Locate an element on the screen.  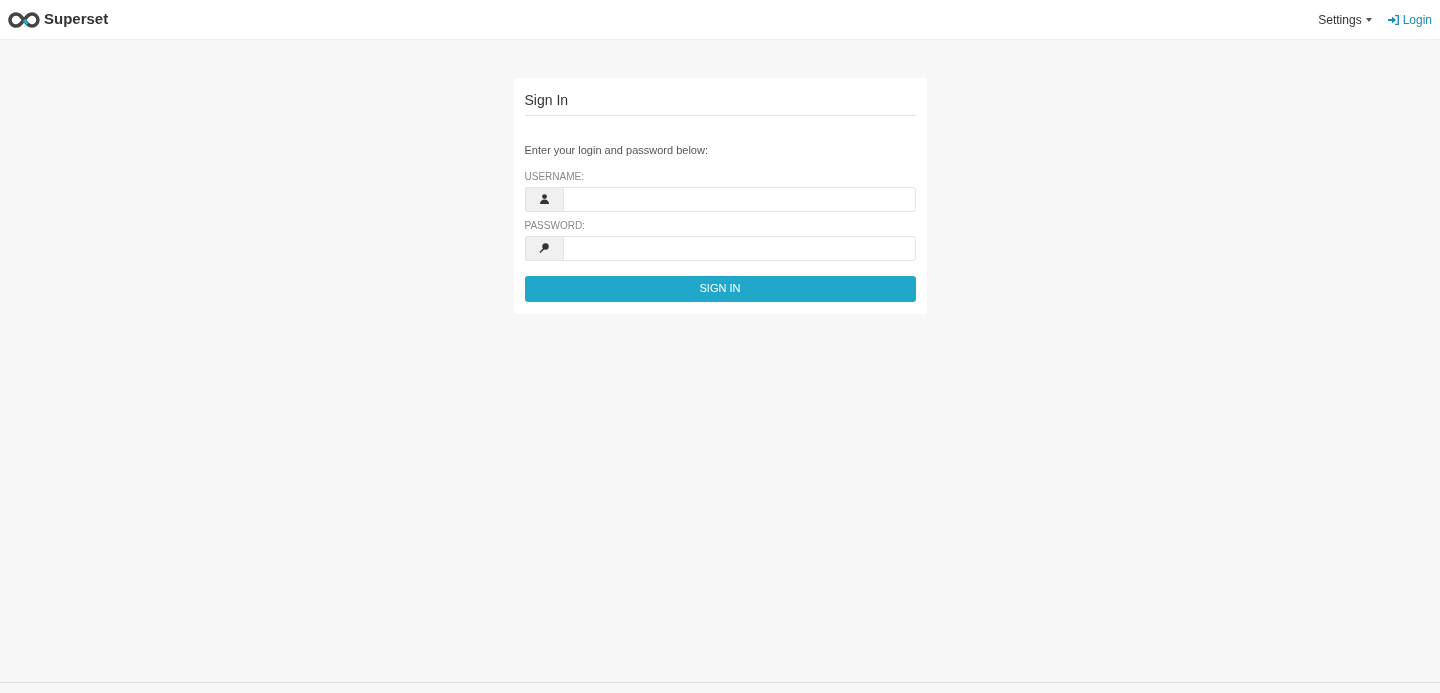
field-label: USERNAME: is located at coordinates (554, 176).